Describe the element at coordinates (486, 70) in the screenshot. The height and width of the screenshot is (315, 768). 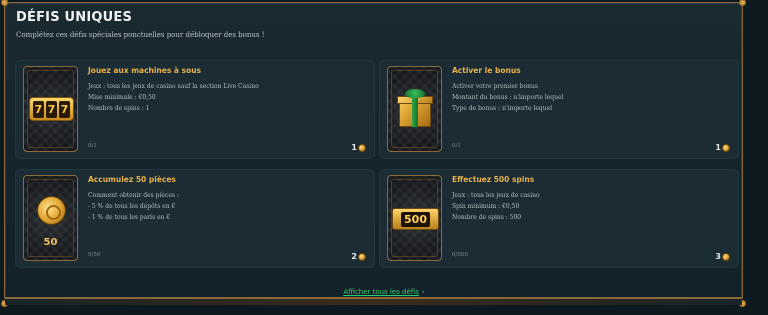
I see `challenge-title: Activer le bonus` at that location.